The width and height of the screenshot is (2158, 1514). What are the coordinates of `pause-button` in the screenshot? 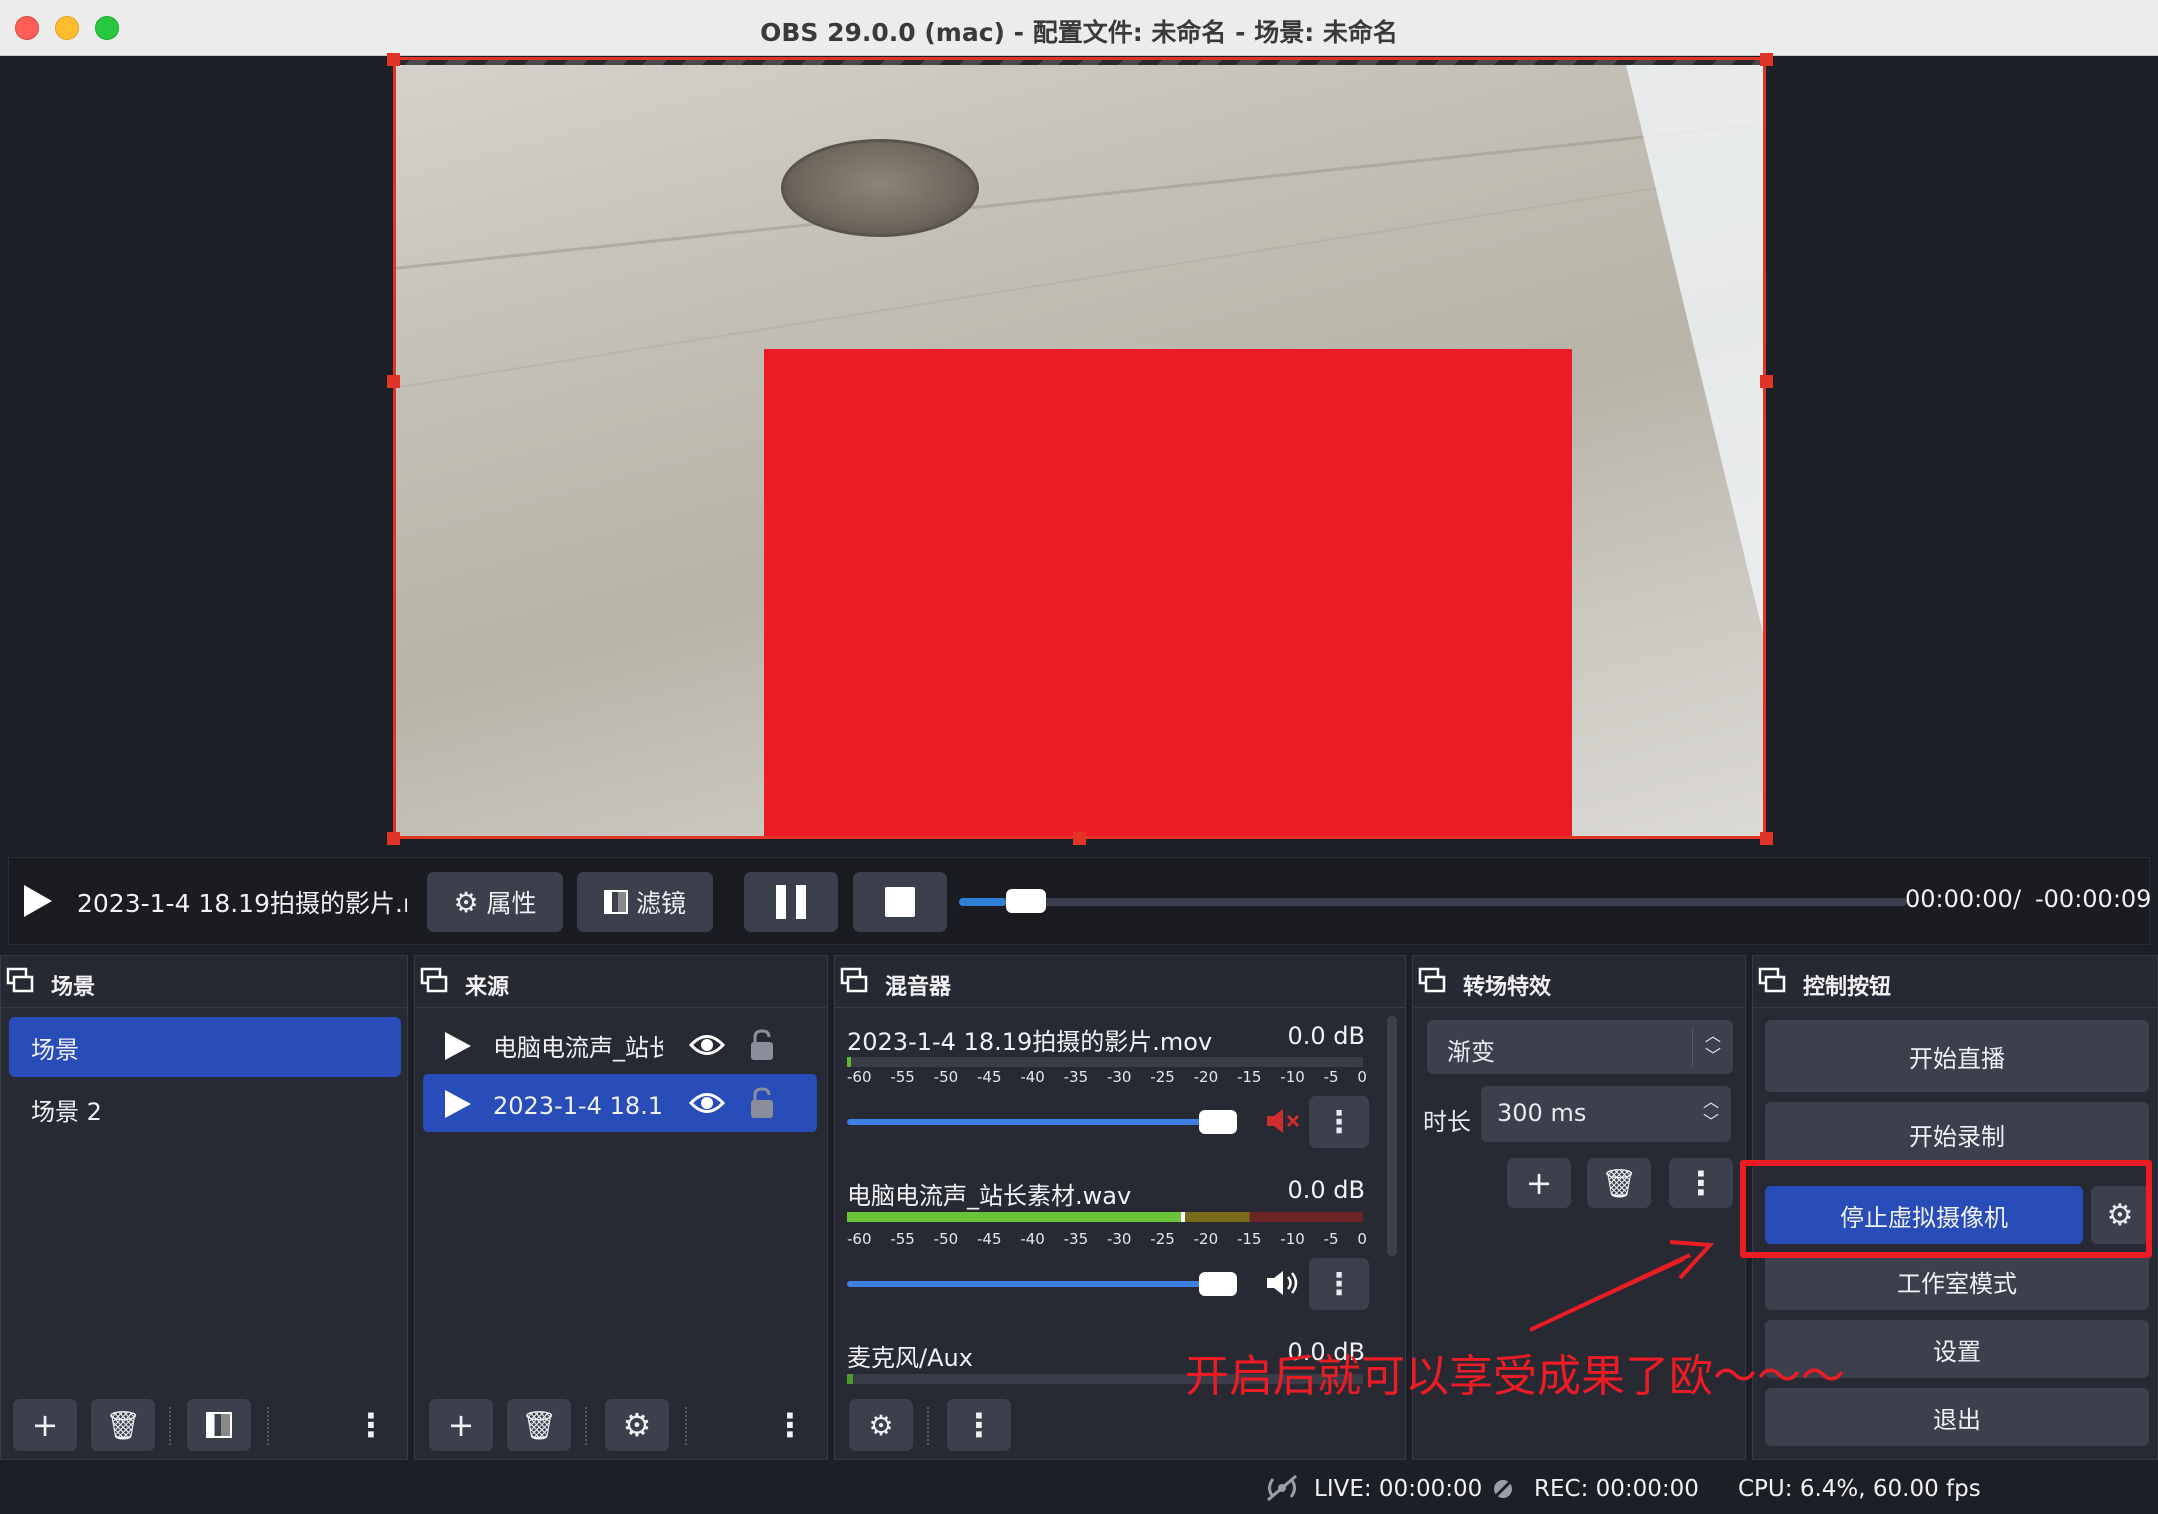 It's located at (791, 902).